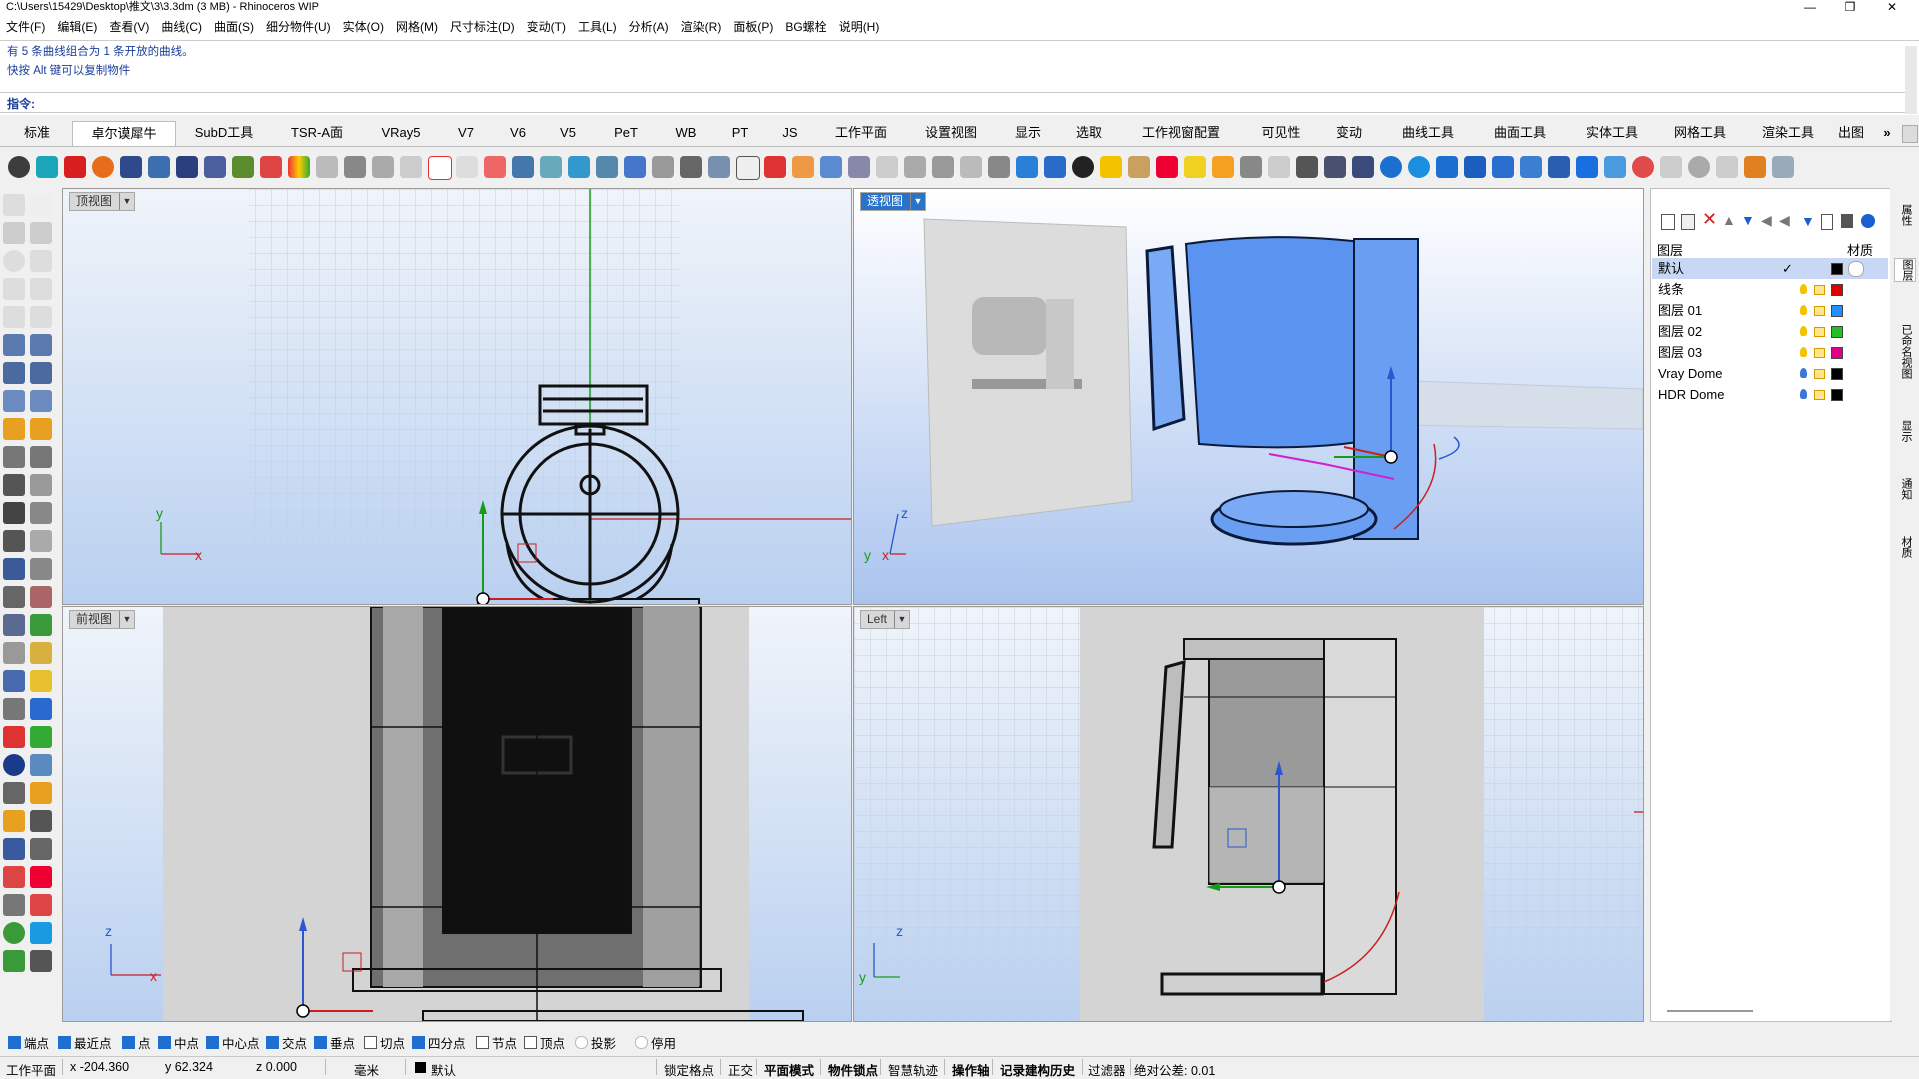 The height and width of the screenshot is (1079, 1919). What do you see at coordinates (568, 133) in the screenshot?
I see `tab-v5: V5` at bounding box center [568, 133].